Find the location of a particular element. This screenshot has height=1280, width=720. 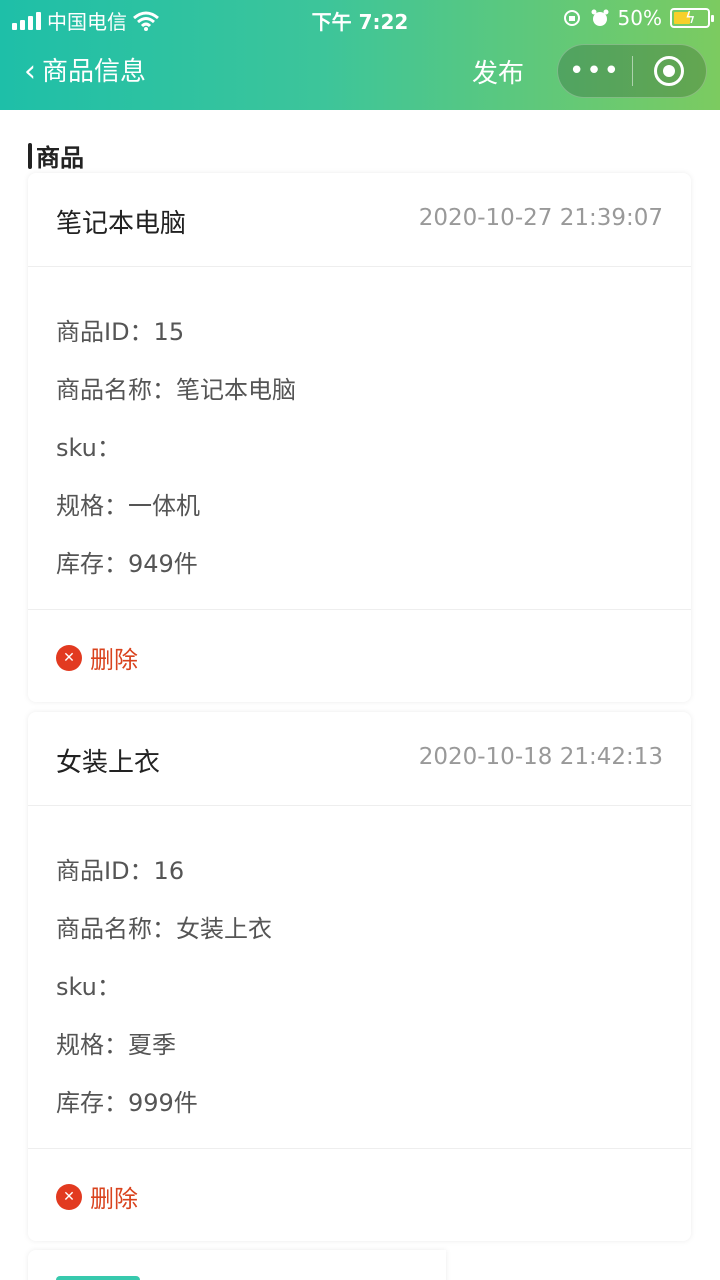

orientation-lock-icon is located at coordinates (571, 18).